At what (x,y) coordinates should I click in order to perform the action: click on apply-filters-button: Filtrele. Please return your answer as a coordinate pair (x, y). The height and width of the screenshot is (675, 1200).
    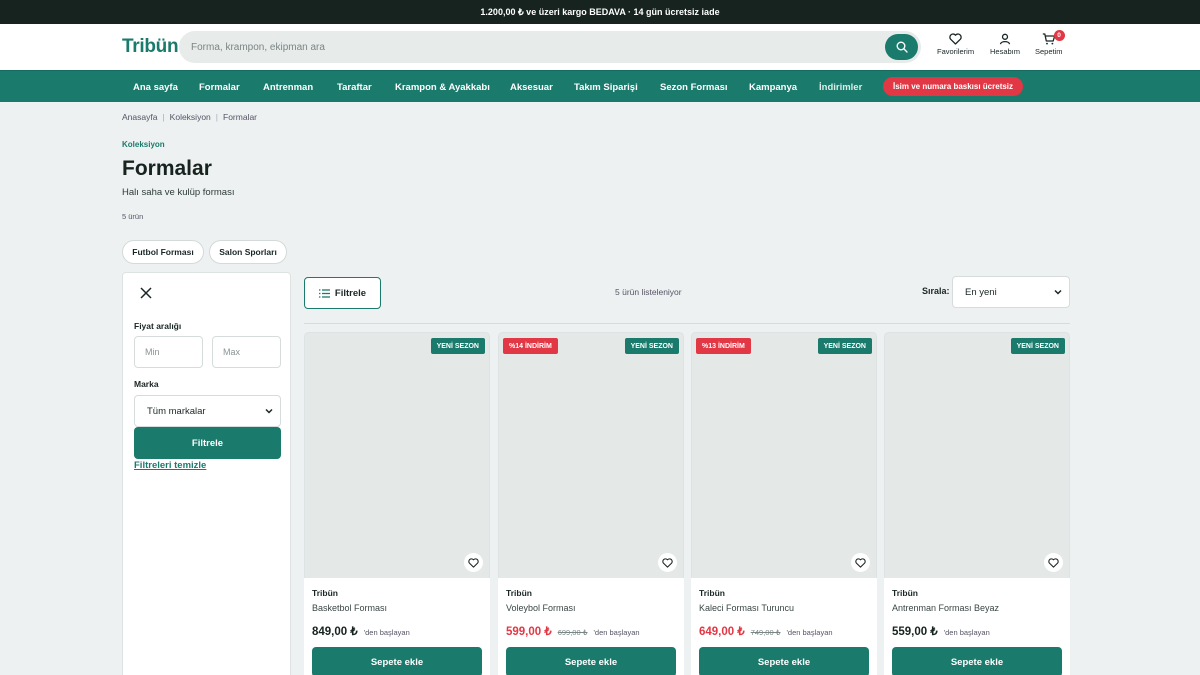
    Looking at the image, I should click on (207, 443).